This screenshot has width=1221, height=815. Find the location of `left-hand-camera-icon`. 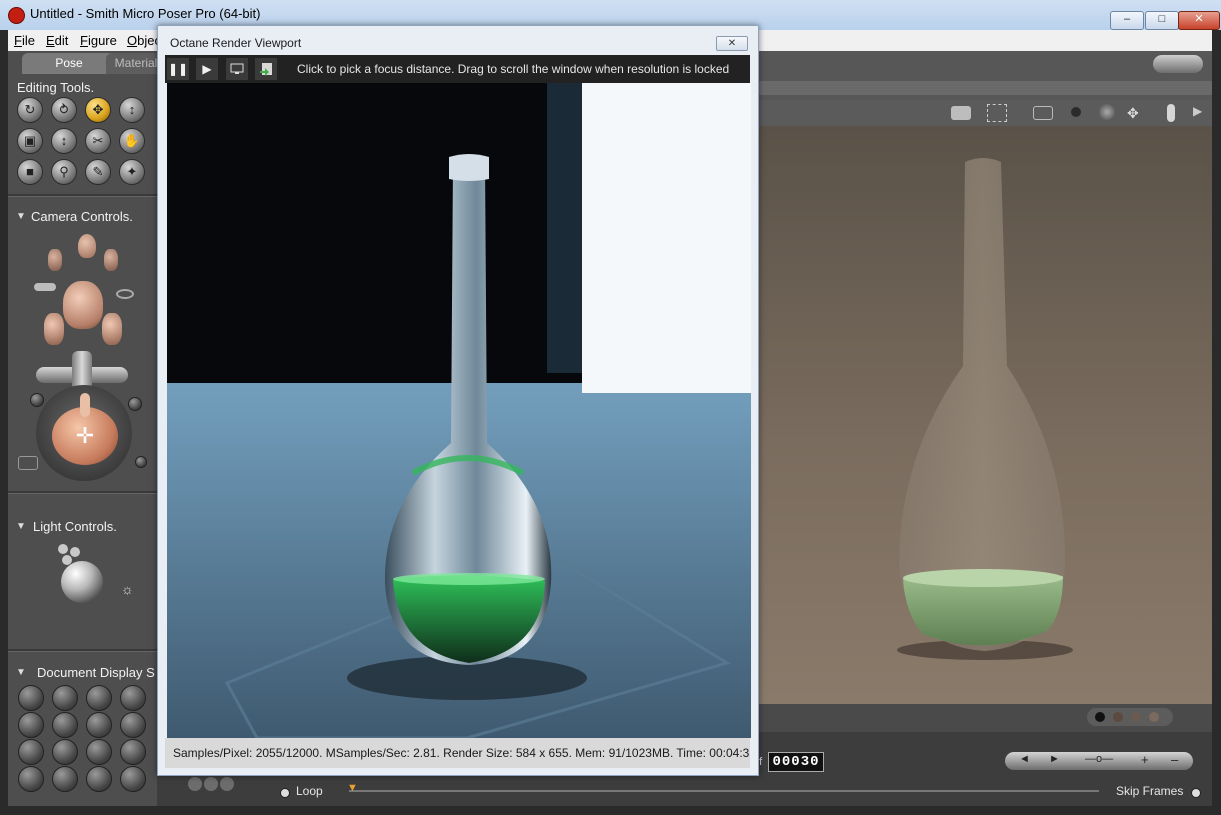

left-hand-camera-icon is located at coordinates (55, 260).